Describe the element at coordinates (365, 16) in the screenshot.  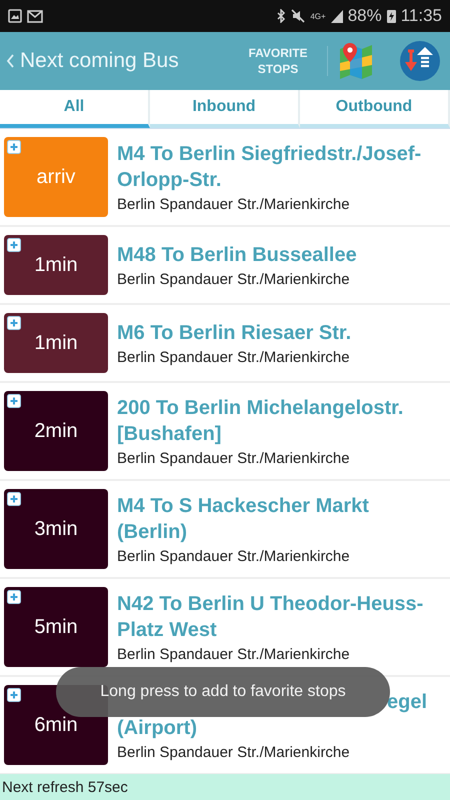
I see `battery-level: 88%` at that location.